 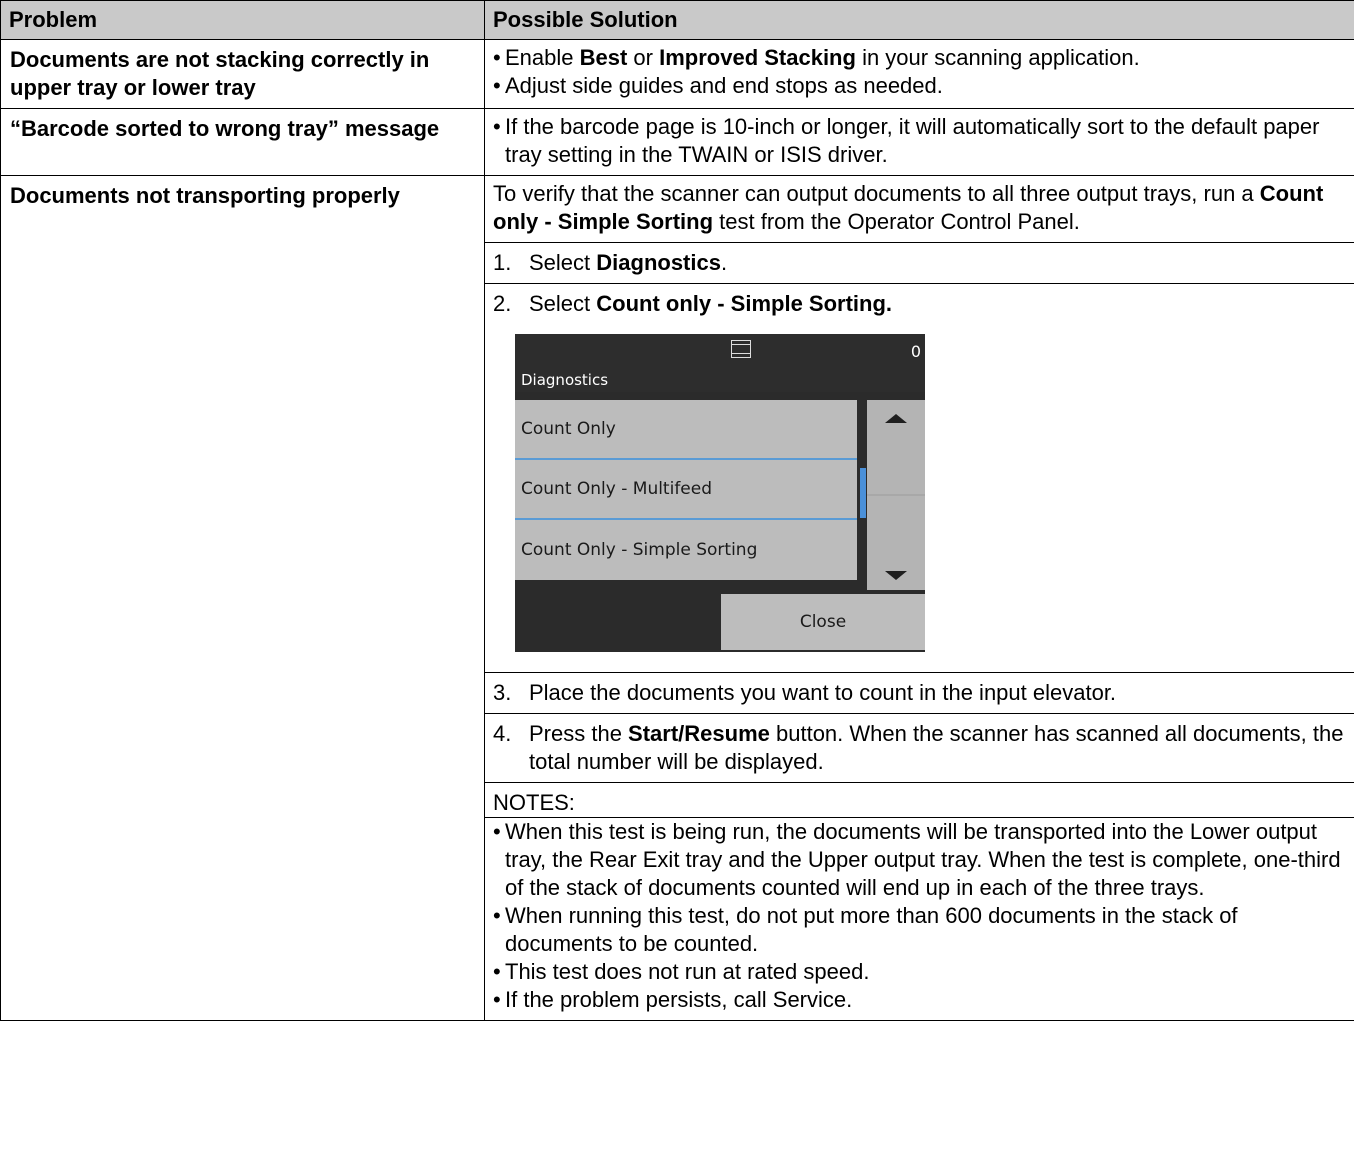 I want to click on step-2: 2. Select Count only - Simple Sorting., so click(x=693, y=303).